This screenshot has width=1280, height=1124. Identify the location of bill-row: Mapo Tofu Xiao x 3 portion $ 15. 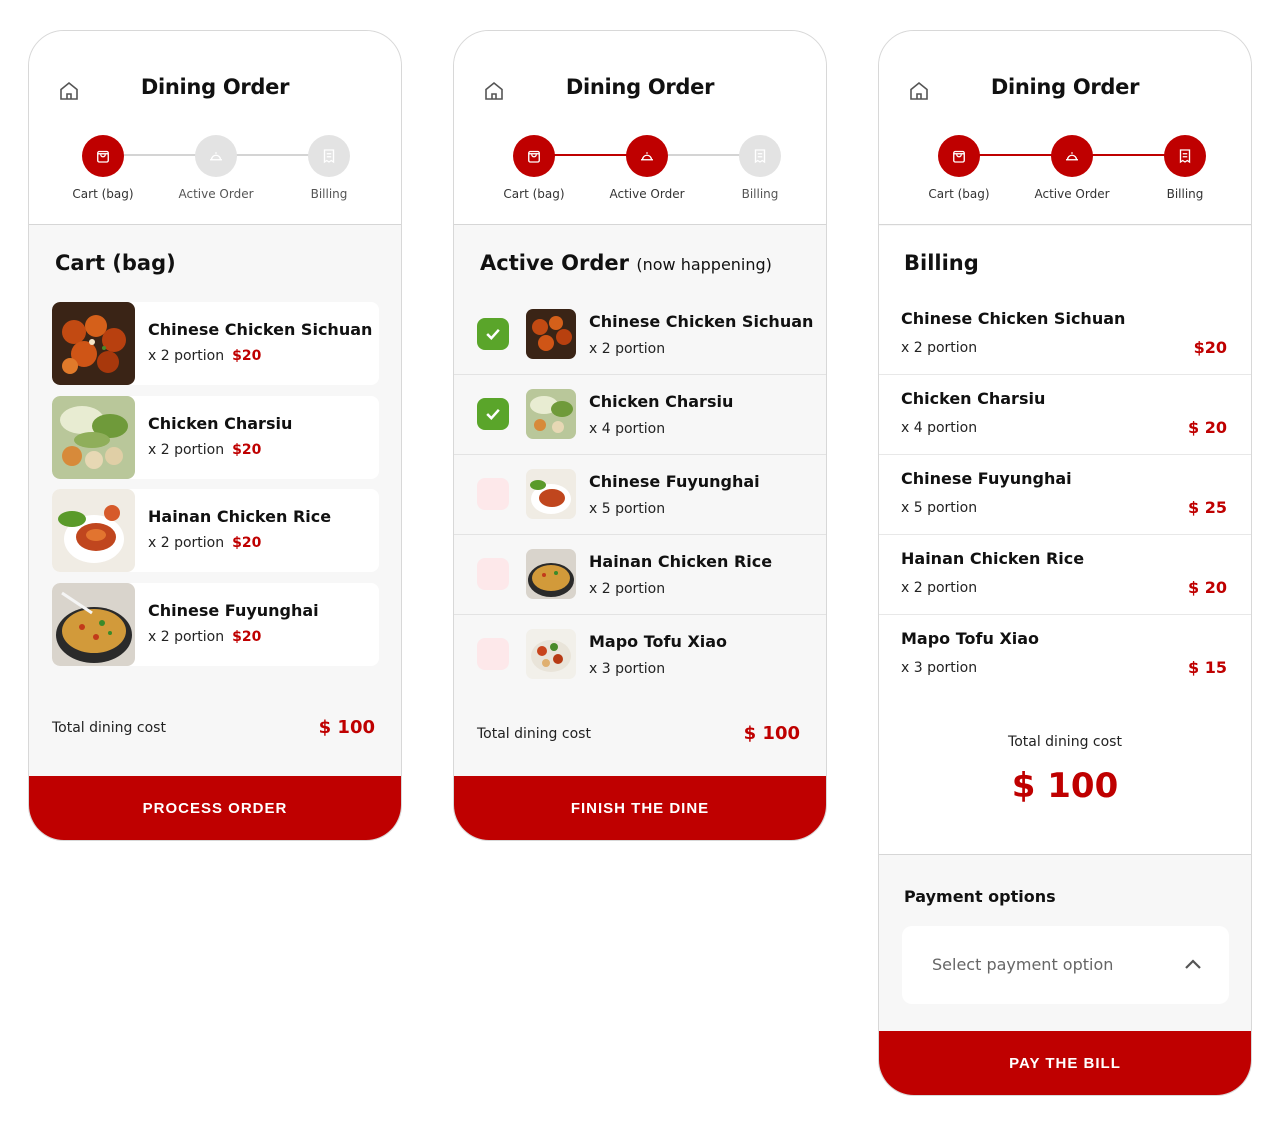
(1065, 655).